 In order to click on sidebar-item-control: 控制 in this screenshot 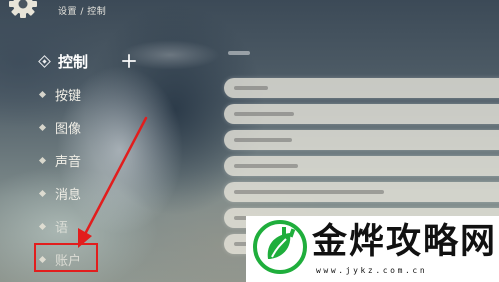, I will do `click(63, 61)`.